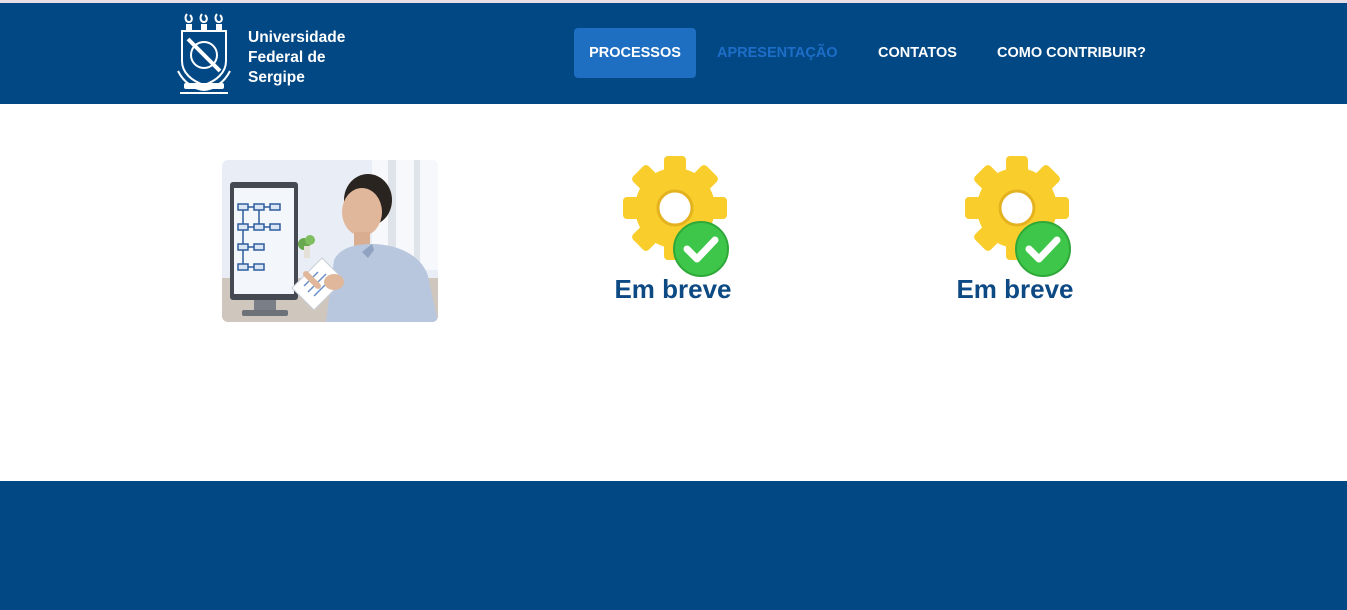  What do you see at coordinates (917, 53) in the screenshot?
I see `nav-contatos: CONTATOS` at bounding box center [917, 53].